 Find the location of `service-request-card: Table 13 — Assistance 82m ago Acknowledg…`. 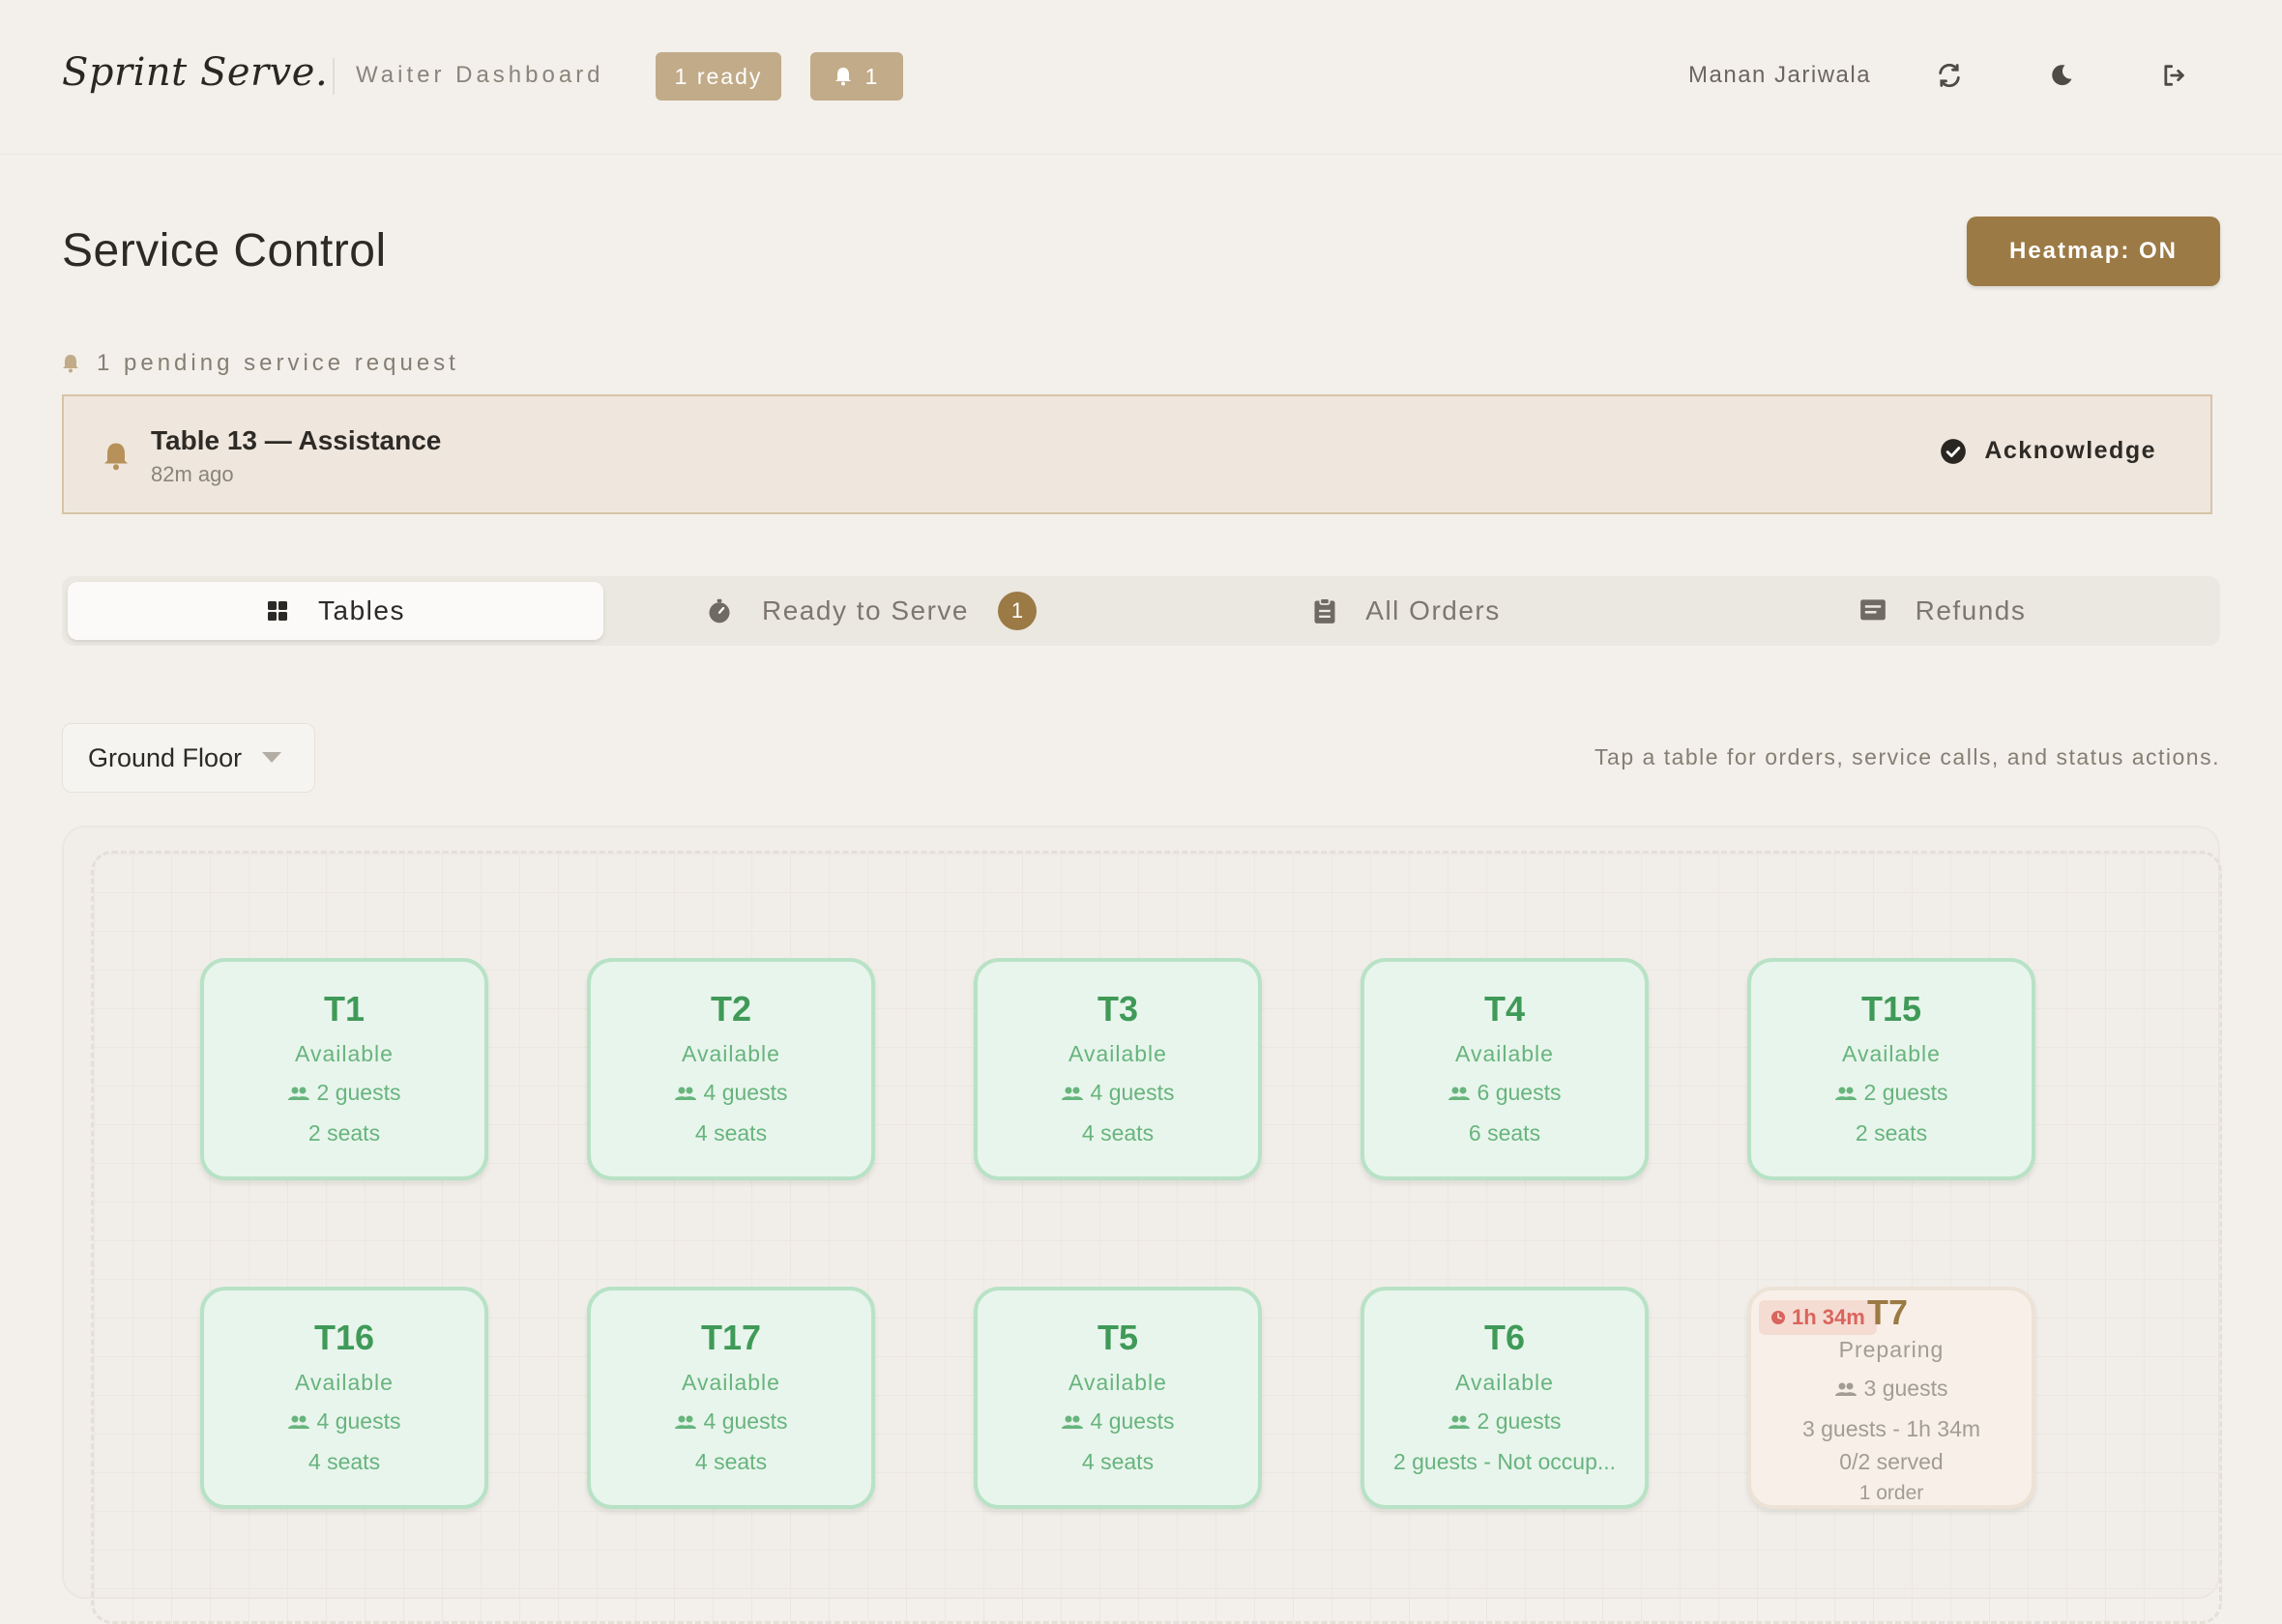

service-request-card: Table 13 — Assistance 82m ago Acknowledg… is located at coordinates (1137, 454).